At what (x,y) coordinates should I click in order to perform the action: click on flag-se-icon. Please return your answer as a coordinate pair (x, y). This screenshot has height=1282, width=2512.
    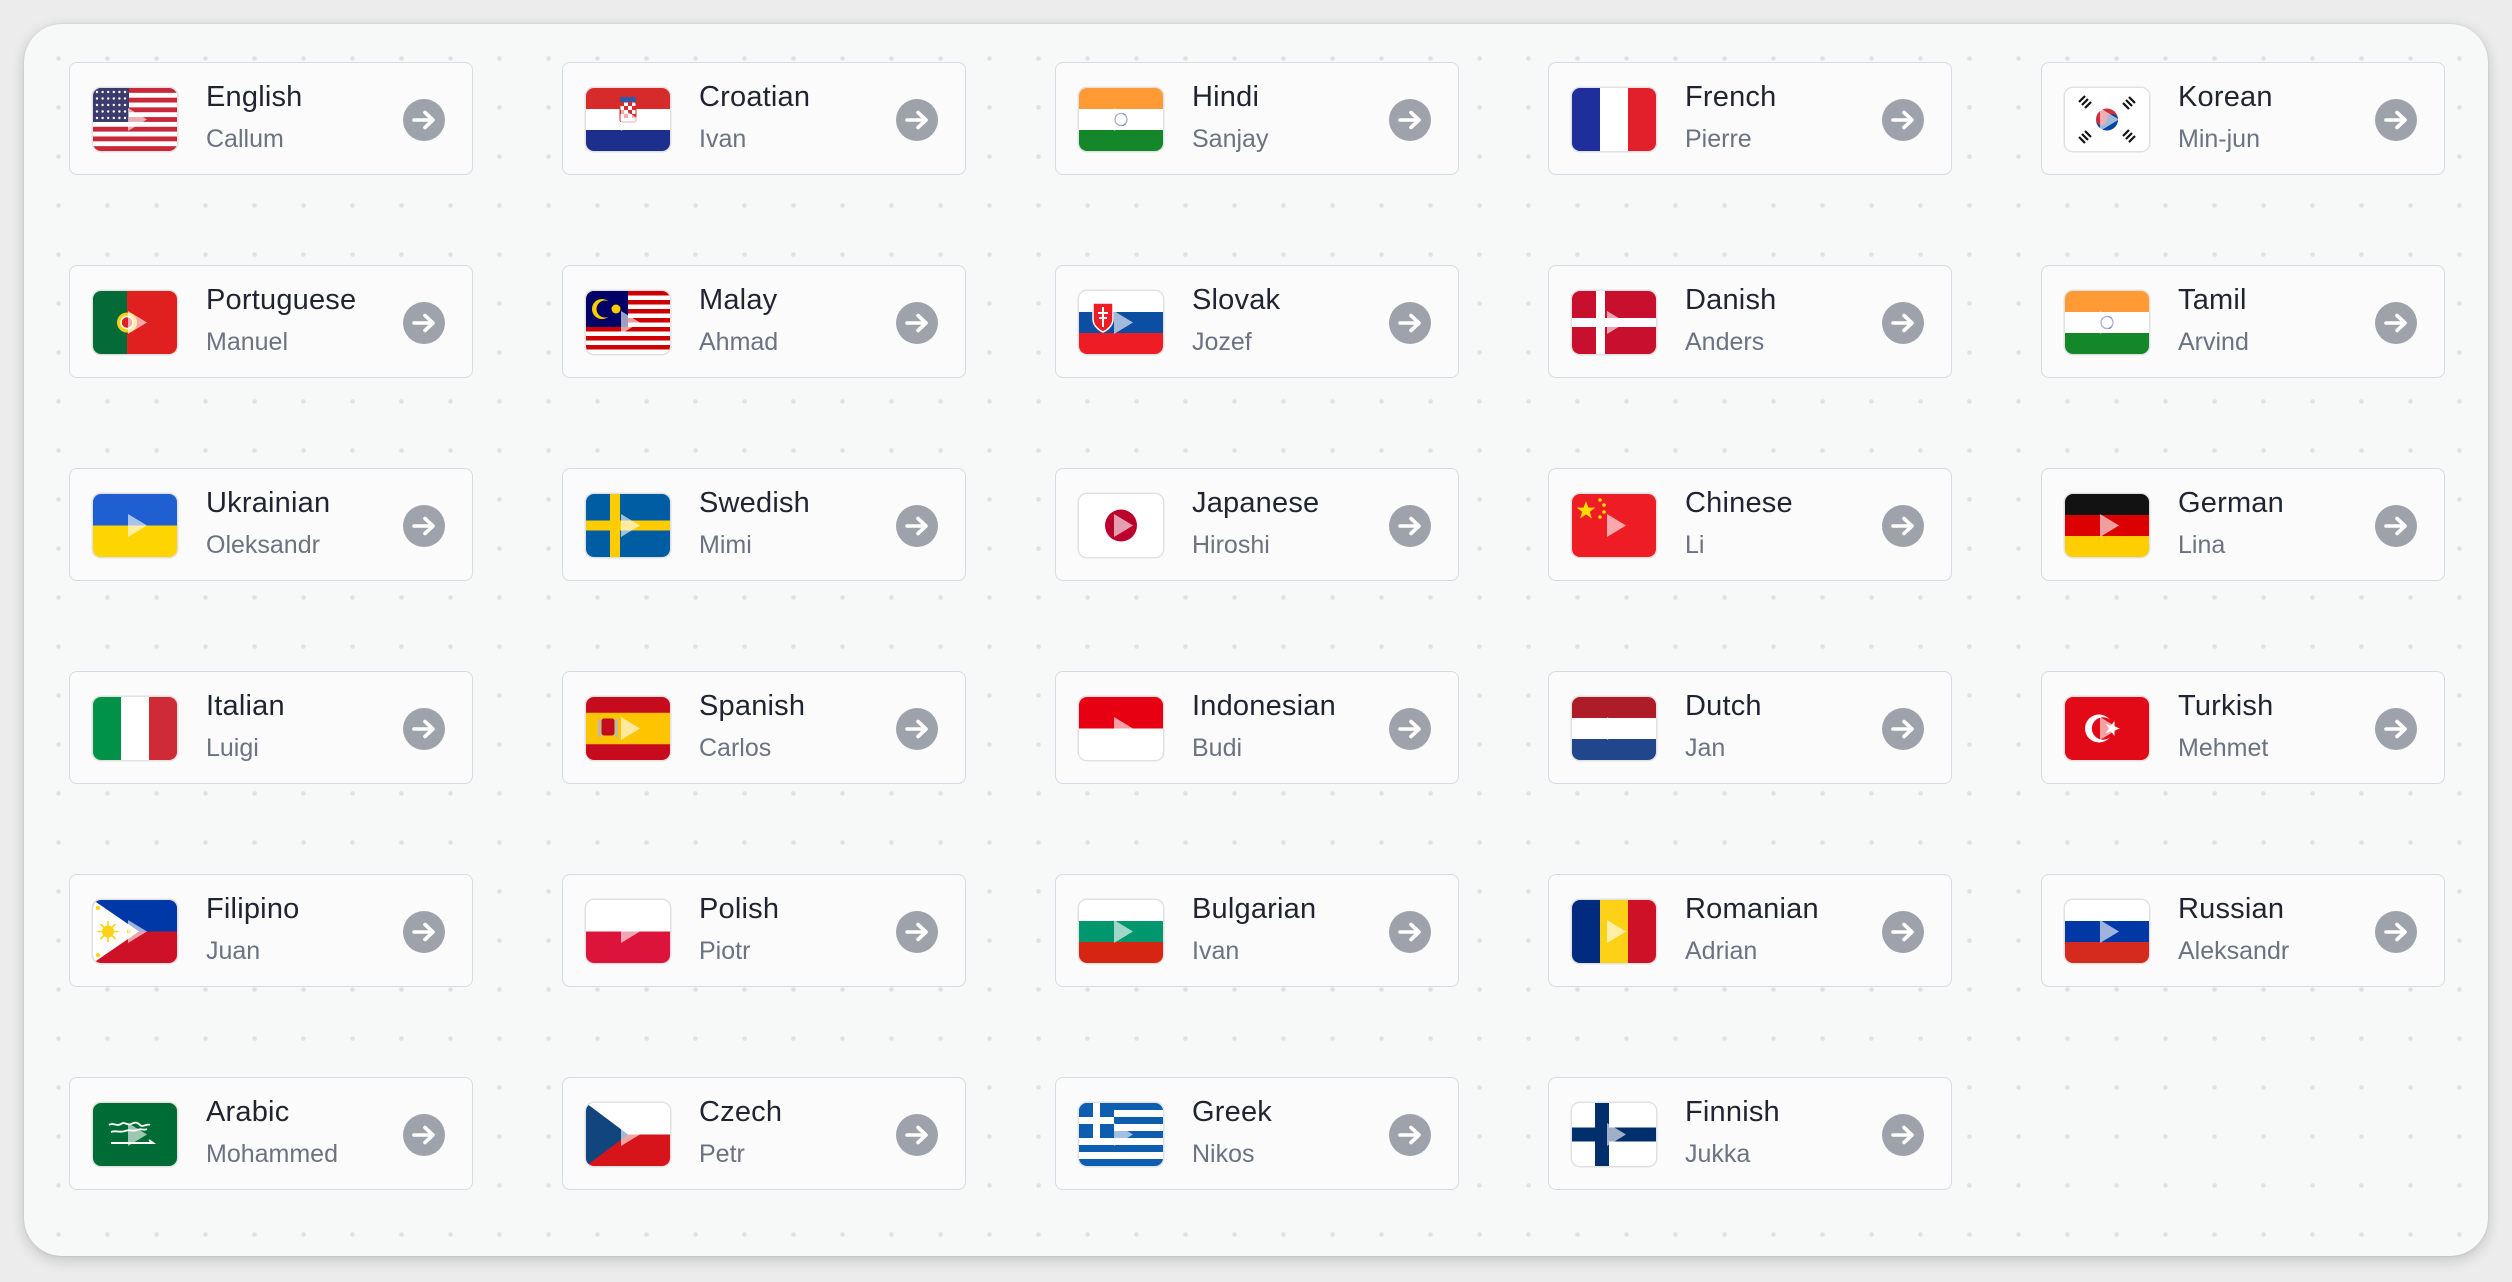
    Looking at the image, I should click on (628, 525).